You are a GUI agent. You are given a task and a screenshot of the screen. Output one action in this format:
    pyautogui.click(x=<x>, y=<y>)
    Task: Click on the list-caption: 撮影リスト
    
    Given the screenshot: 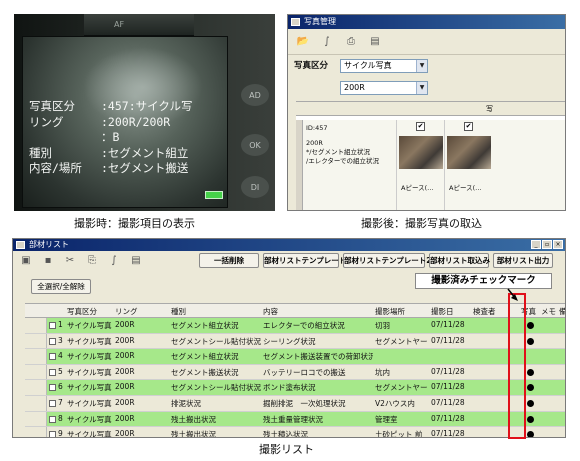 What is the action you would take?
    pyautogui.click(x=286, y=449)
    